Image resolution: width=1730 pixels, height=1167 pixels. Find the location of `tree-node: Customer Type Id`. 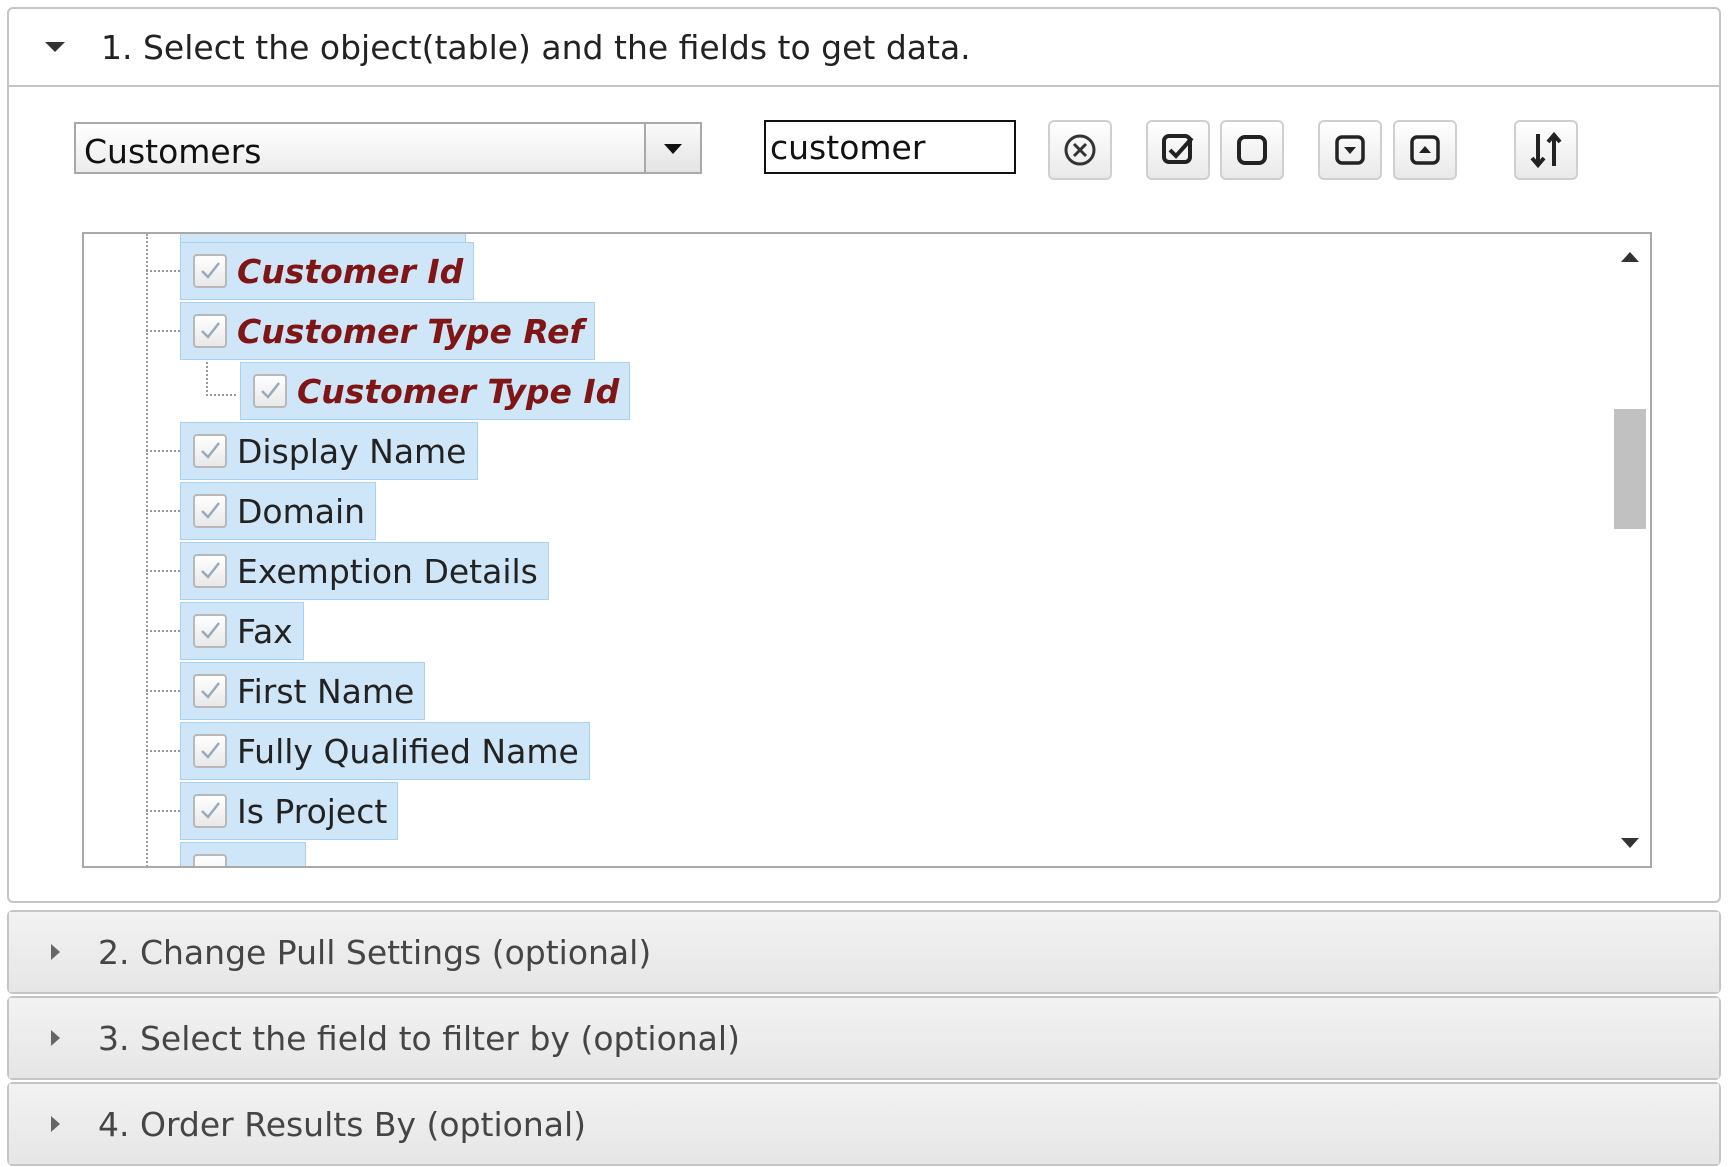

tree-node: Customer Type Id is located at coordinates (435, 391).